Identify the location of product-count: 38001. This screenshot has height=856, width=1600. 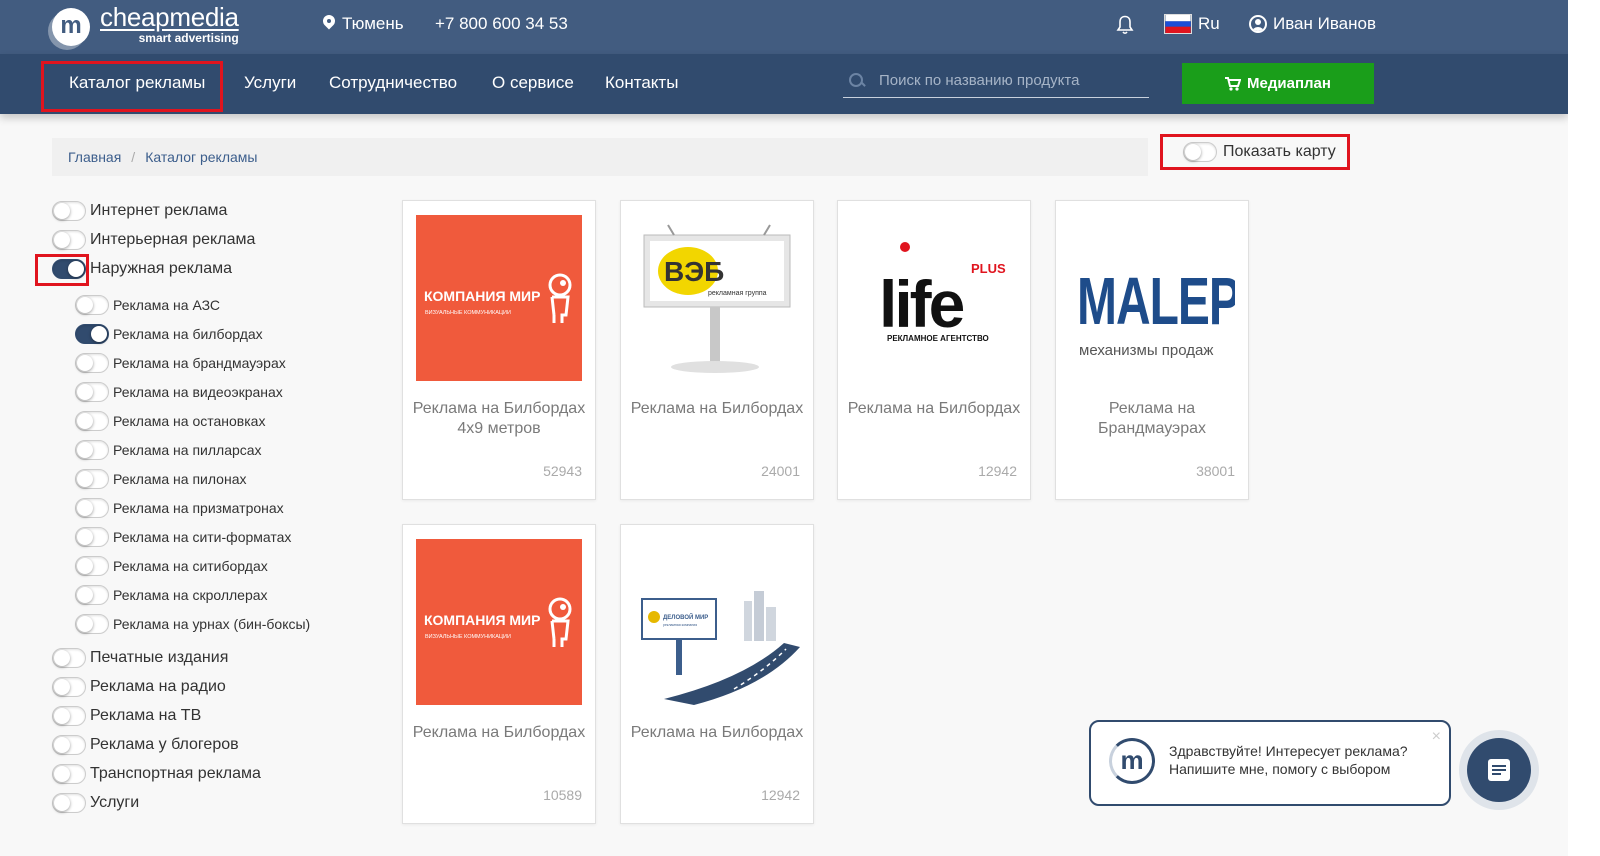
(1215, 471).